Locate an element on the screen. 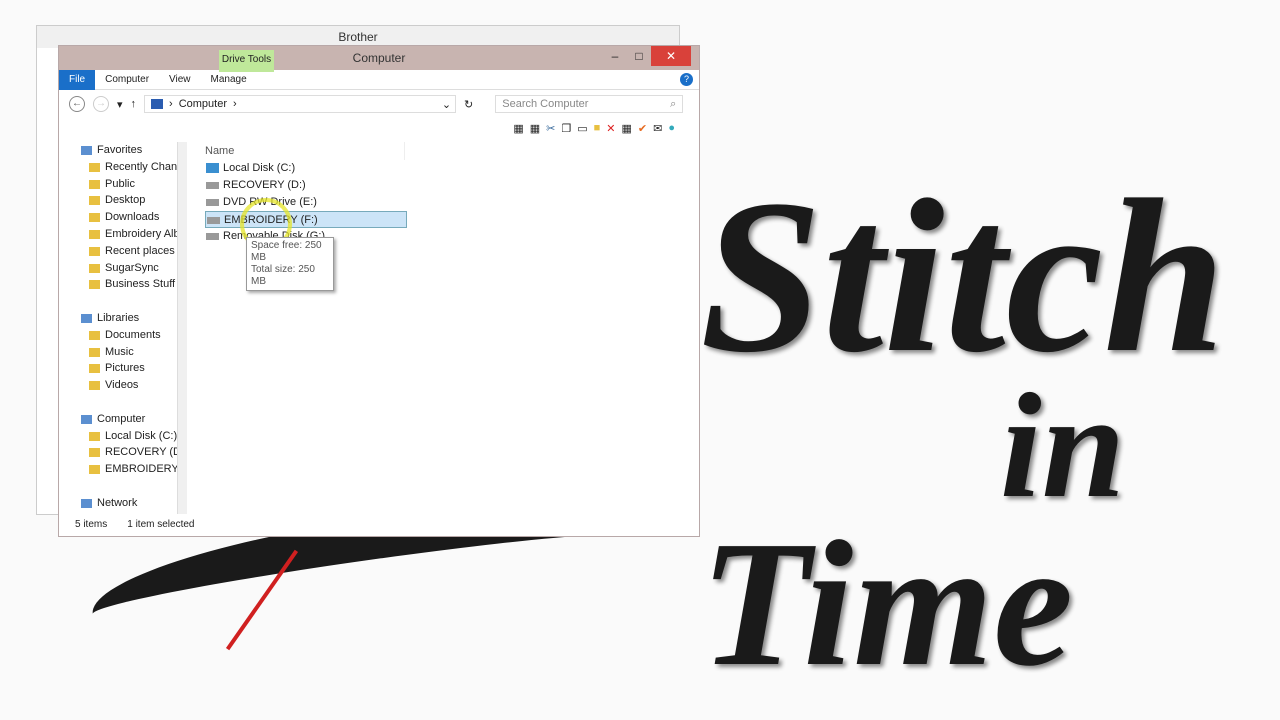 The image size is (1280, 720). nav-label: Libraries is located at coordinates (118, 317).